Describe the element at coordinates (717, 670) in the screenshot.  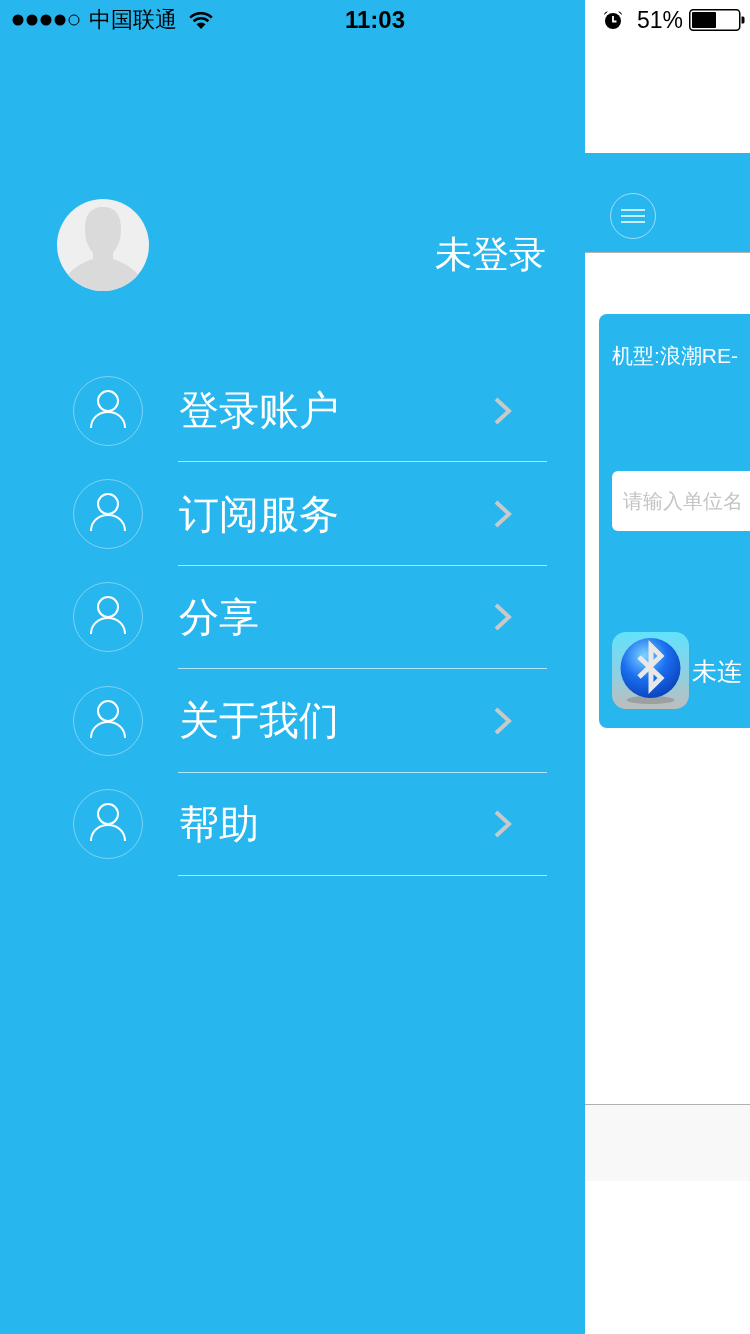
I see `connection-status: 未连` at that location.